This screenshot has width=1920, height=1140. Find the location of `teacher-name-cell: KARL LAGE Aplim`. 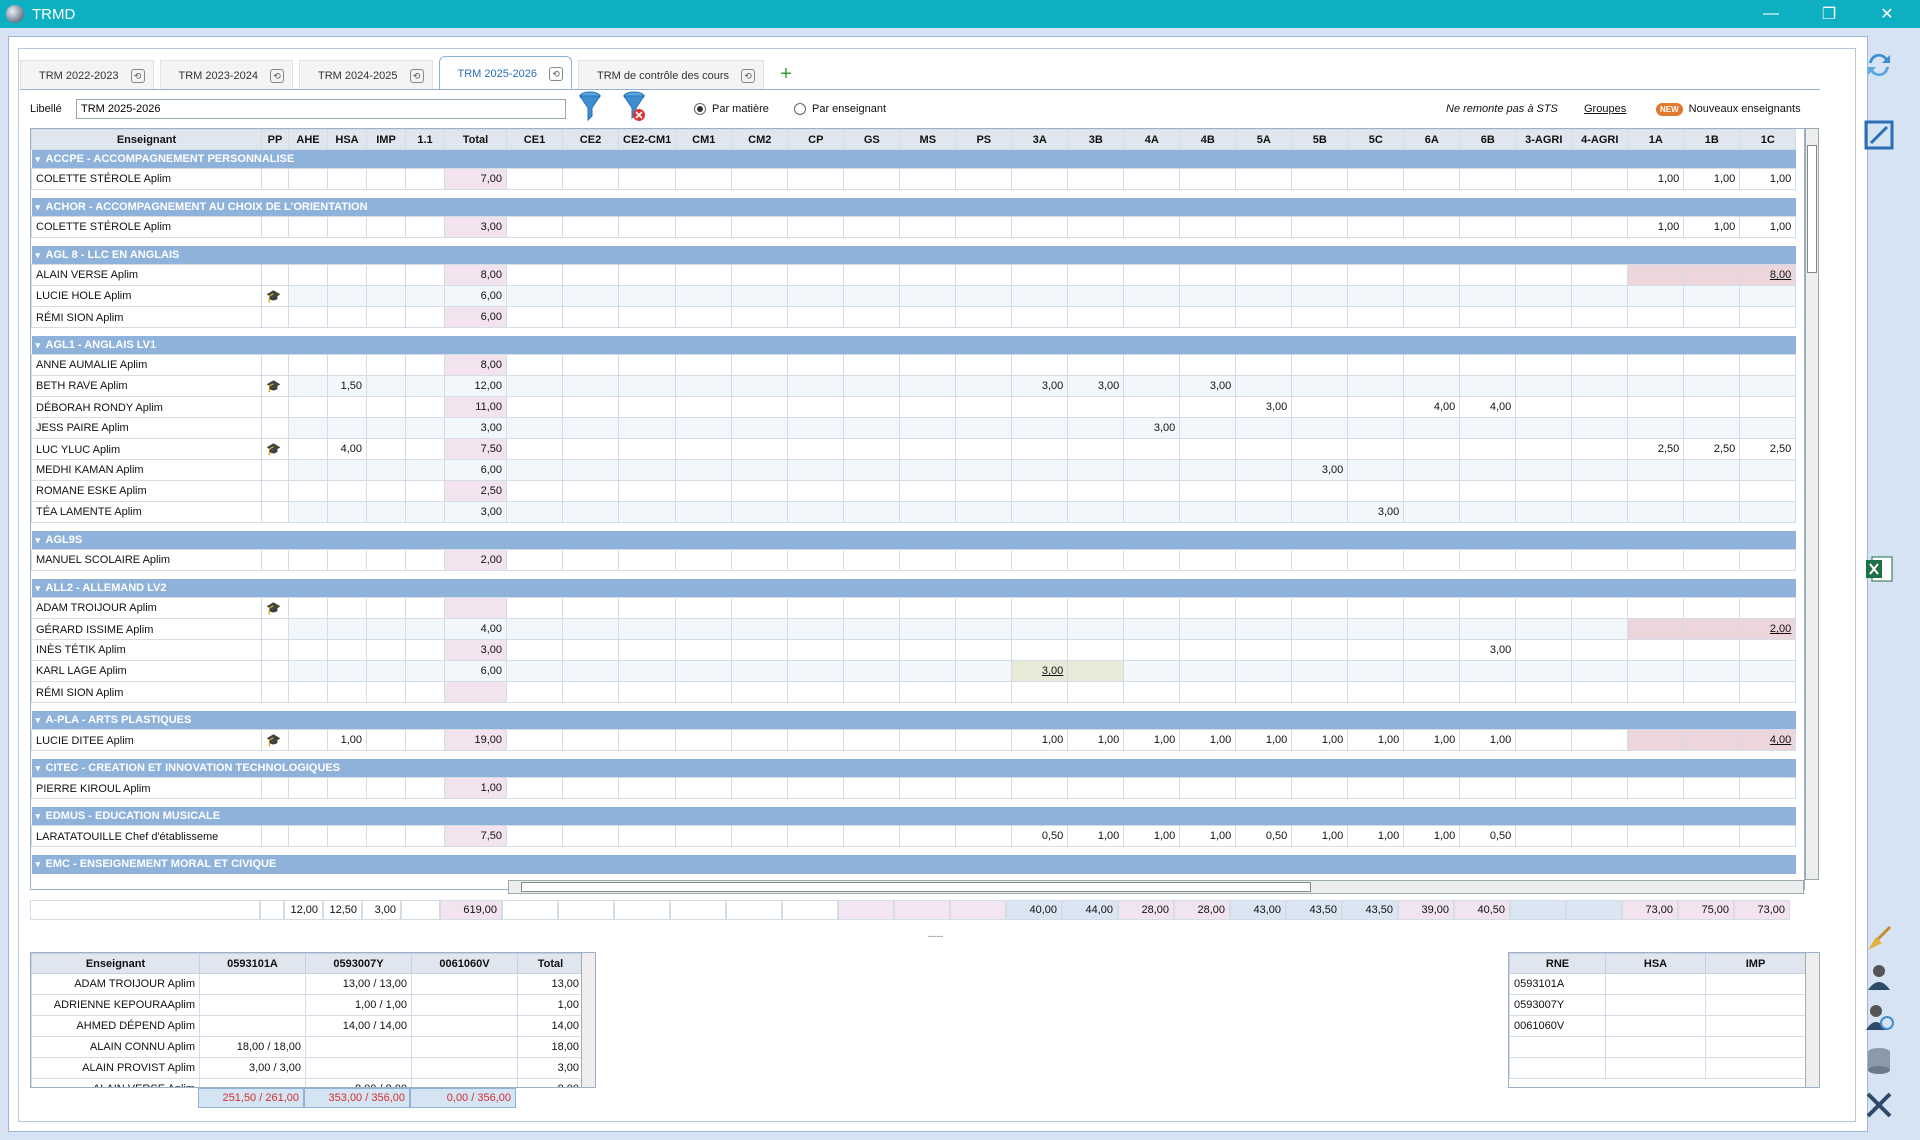

teacher-name-cell: KARL LAGE Aplim is located at coordinates (146, 671).